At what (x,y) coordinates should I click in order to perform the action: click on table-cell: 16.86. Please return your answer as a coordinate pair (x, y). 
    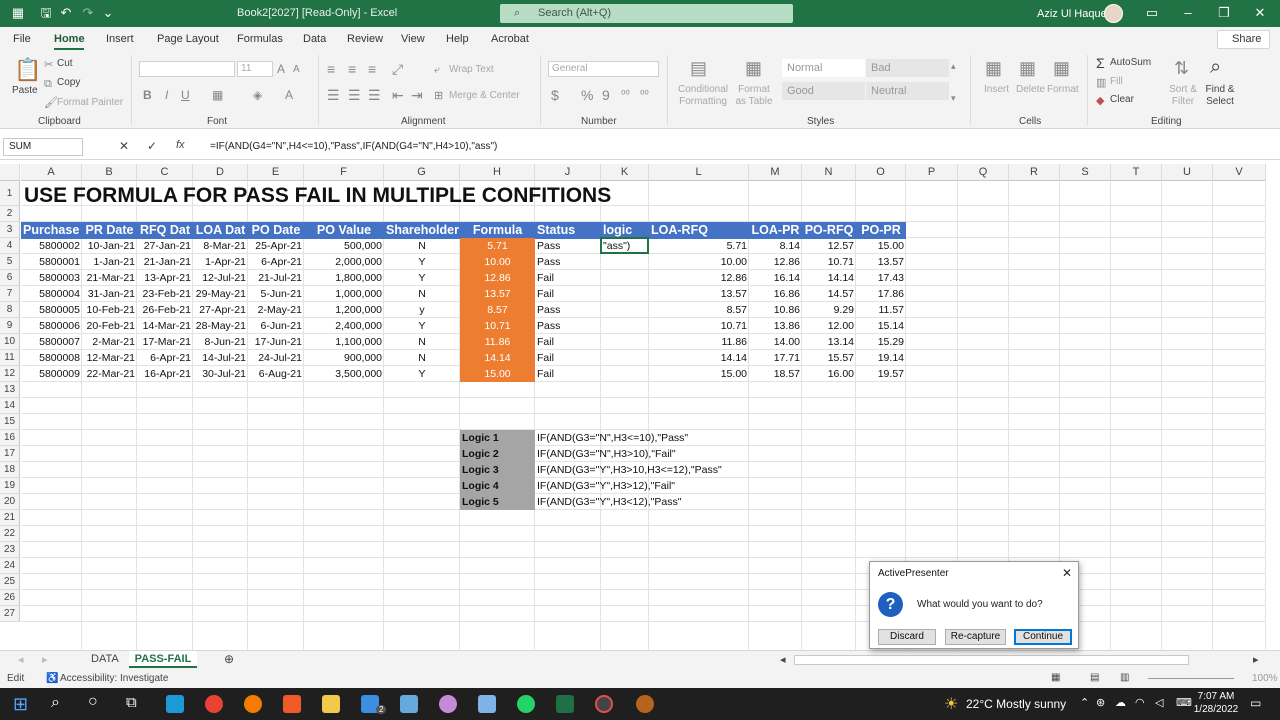
    Looking at the image, I should click on (775, 294).